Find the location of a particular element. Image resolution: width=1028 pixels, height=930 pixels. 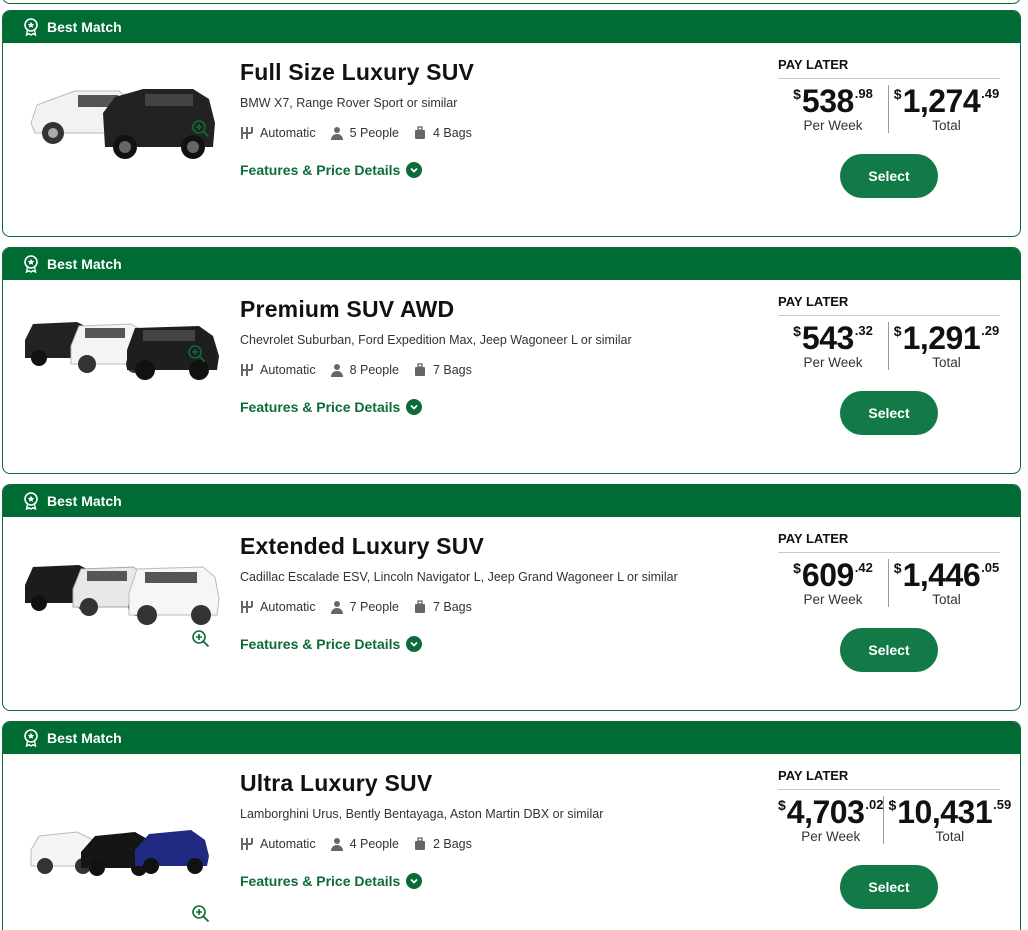

vehicle-models: BMW X7, Range Rover Sport or similar is located at coordinates (349, 103).